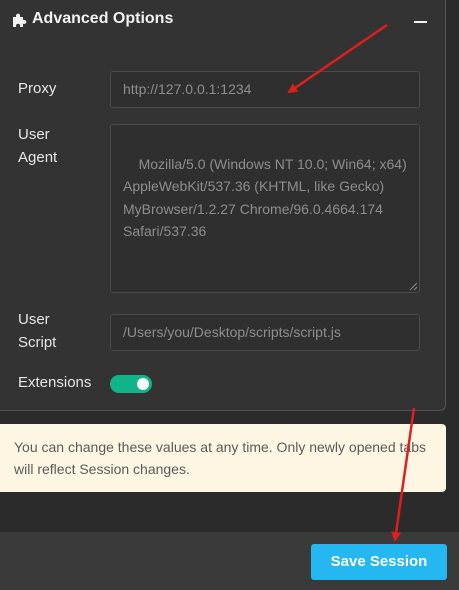 This screenshot has height=590, width=459. What do you see at coordinates (55, 382) in the screenshot?
I see `extensions-label: Extensions` at bounding box center [55, 382].